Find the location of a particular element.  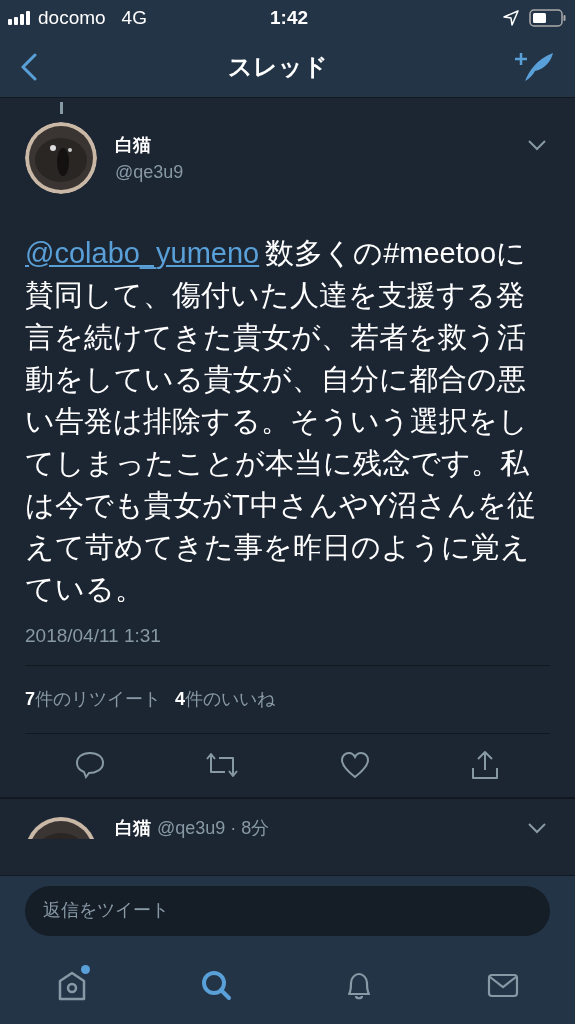

heart-icon is located at coordinates (354, 765).